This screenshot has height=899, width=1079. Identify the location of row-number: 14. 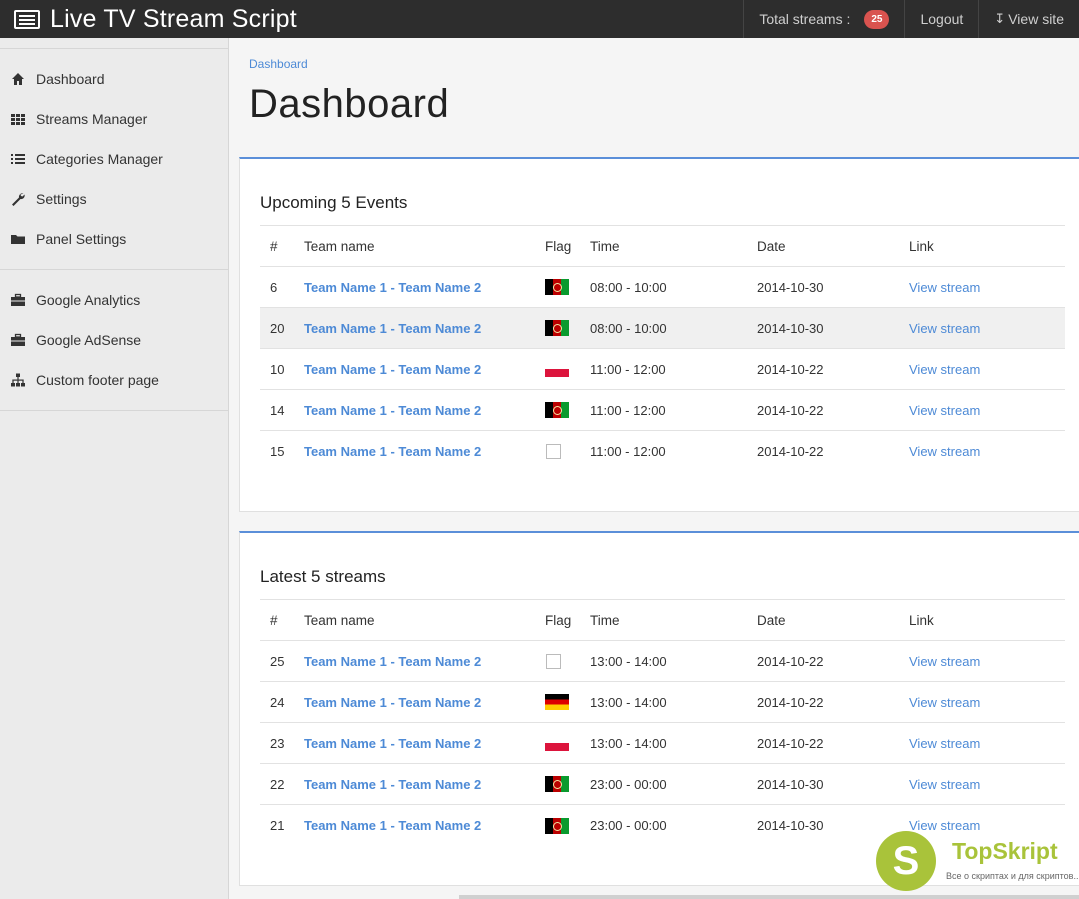
(282, 410).